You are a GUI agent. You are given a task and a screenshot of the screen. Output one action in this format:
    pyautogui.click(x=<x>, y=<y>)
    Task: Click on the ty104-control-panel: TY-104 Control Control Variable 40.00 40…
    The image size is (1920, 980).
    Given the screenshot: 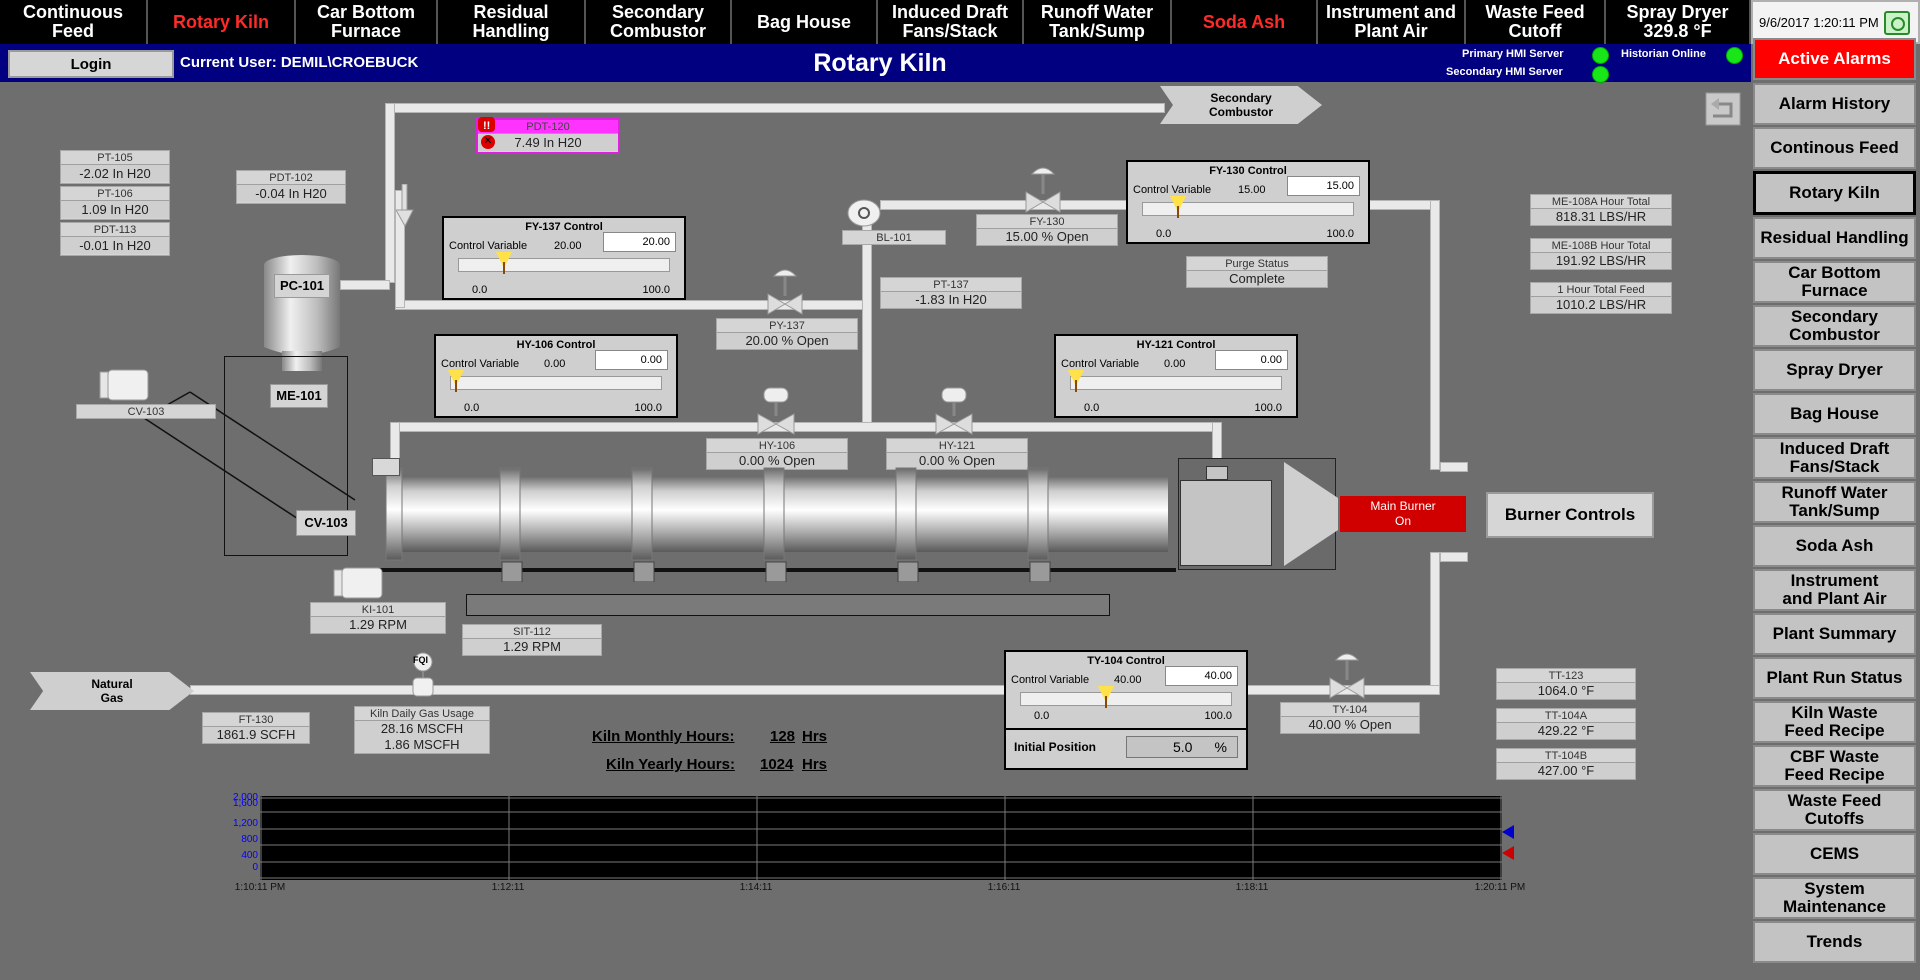 What is the action you would take?
    pyautogui.click(x=1126, y=710)
    